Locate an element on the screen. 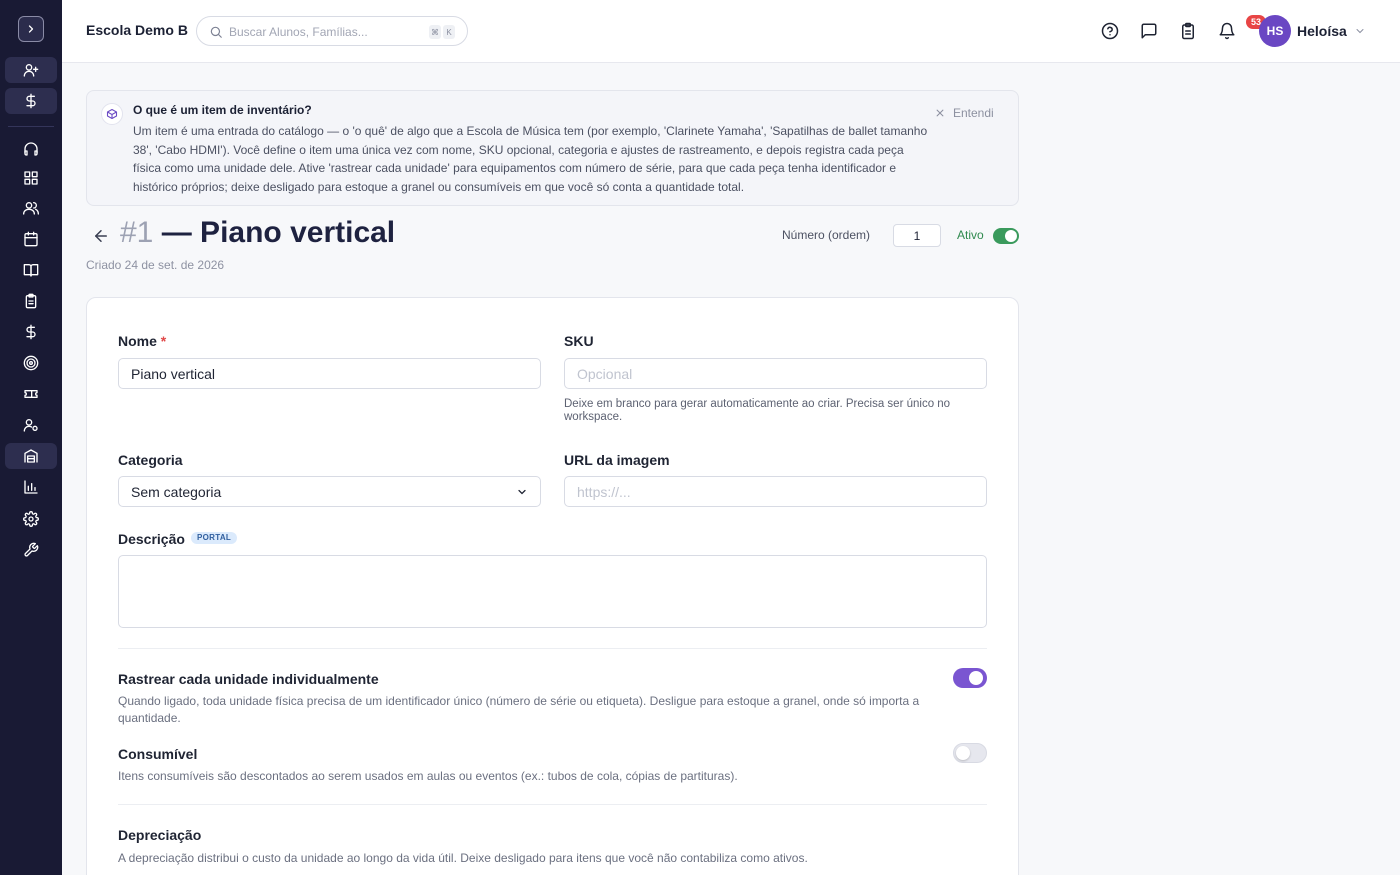 Image resolution: width=1400 pixels, height=875 pixels. sidebar-item-reports is located at coordinates (31, 487).